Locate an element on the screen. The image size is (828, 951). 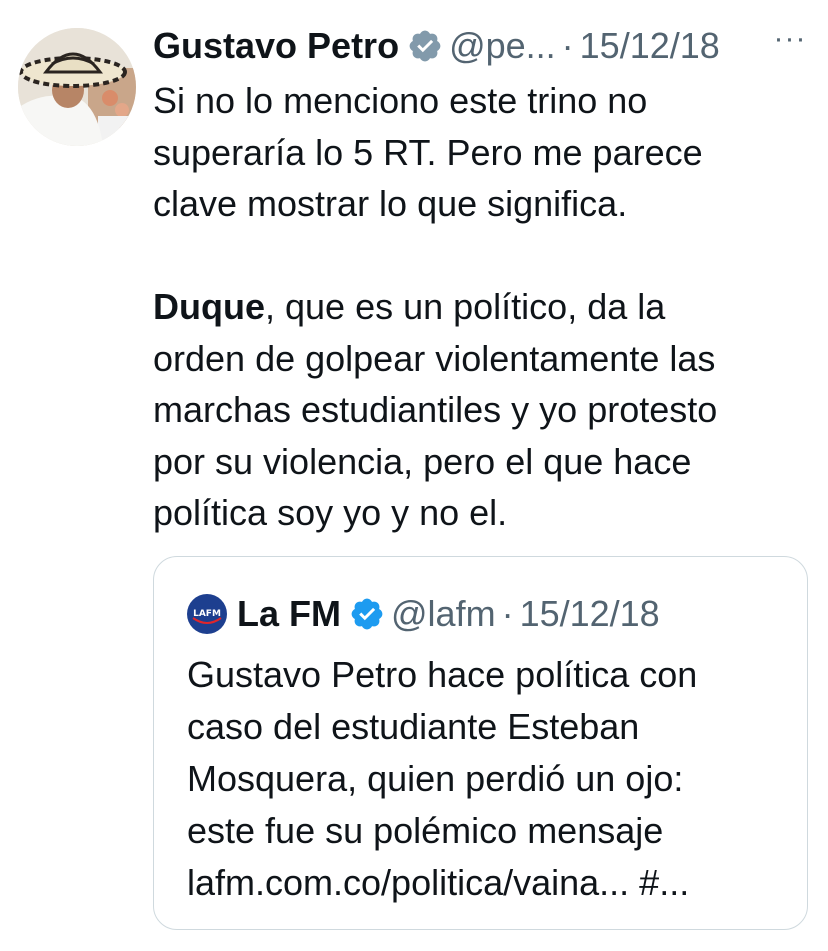
tweet-line: Duque, que es un político, da la is located at coordinates (478, 307).